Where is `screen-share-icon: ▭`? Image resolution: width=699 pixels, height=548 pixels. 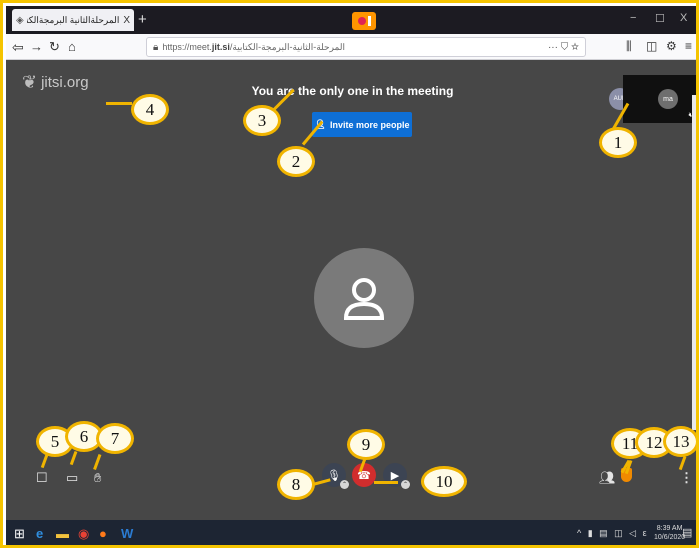 screen-share-icon: ▭ is located at coordinates (72, 478).